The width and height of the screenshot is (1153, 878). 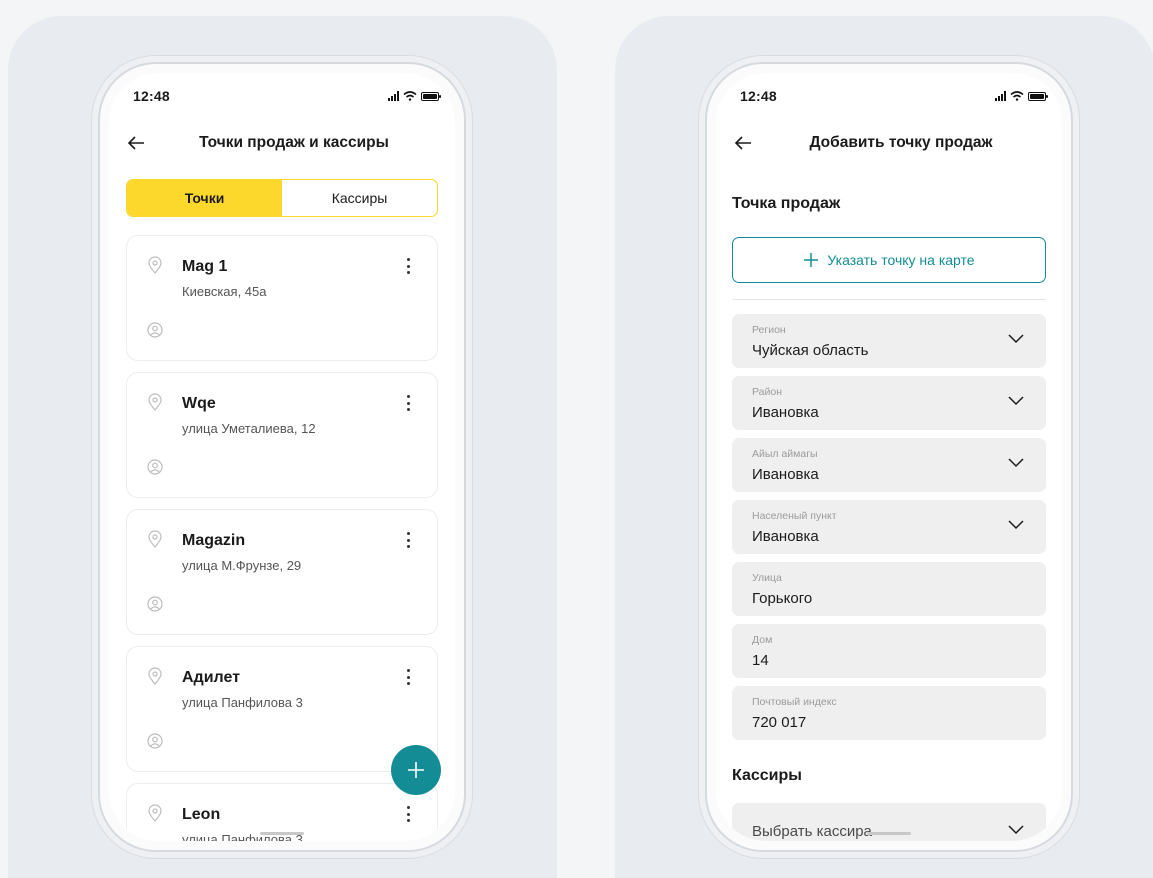 What do you see at coordinates (889, 403) in the screenshot?
I see `district-select: Район Ивановка` at bounding box center [889, 403].